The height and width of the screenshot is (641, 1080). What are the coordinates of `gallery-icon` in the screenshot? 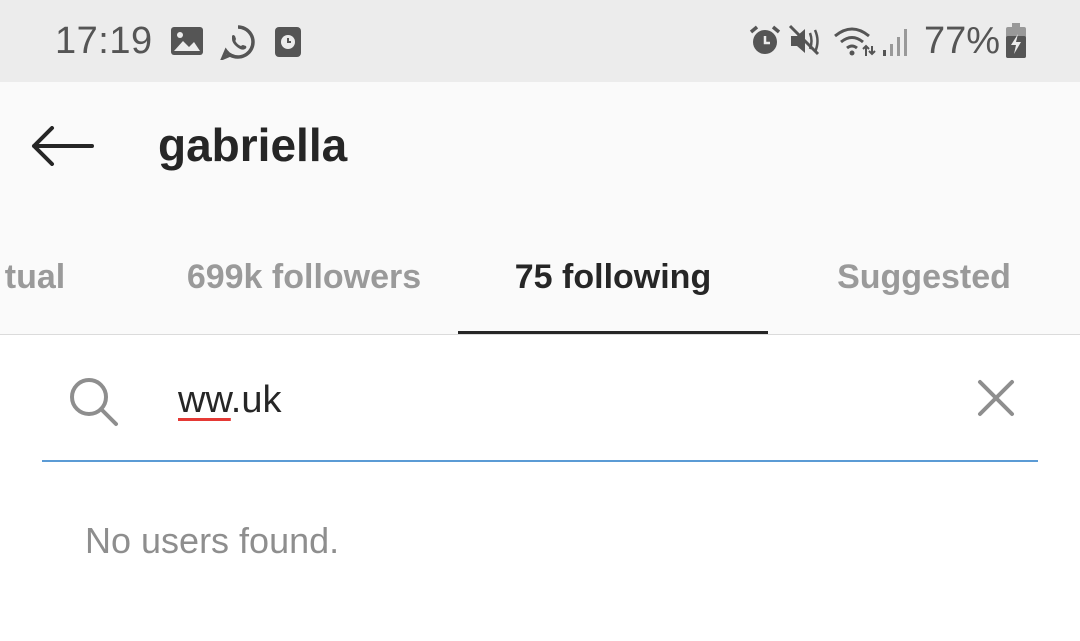 It's located at (187, 41).